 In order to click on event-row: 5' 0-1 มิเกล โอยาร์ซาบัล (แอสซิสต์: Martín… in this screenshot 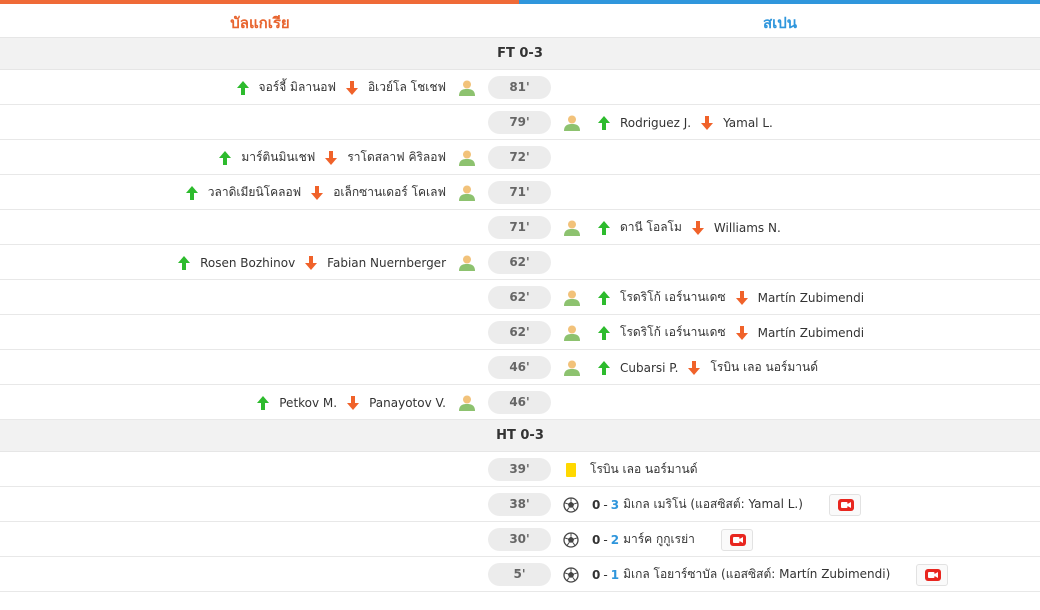, I will do `click(520, 574)`.